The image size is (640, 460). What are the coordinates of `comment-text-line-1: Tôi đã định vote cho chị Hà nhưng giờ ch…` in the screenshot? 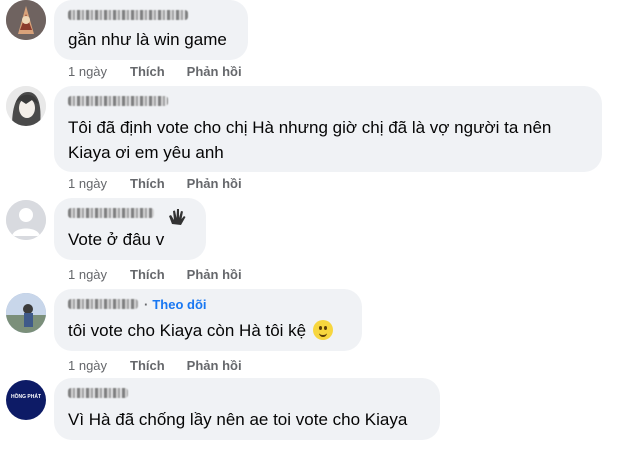 It's located at (310, 127).